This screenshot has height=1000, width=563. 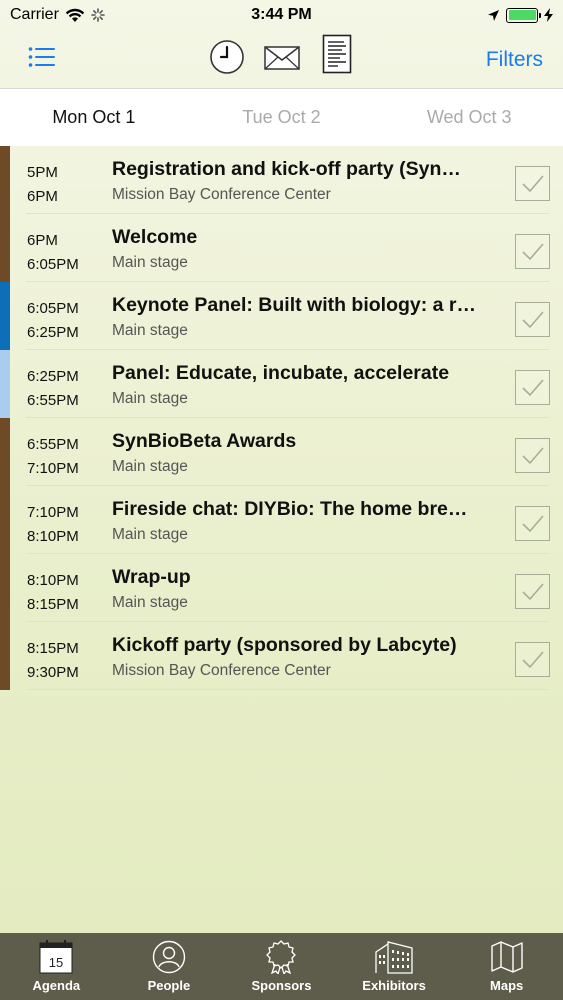 I want to click on session-end-time: 6PM, so click(x=42, y=196).